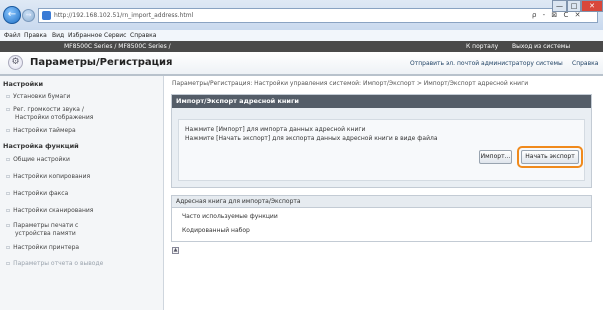  I want to click on sidebar-item-label: Настройки сканирования, so click(53, 210).